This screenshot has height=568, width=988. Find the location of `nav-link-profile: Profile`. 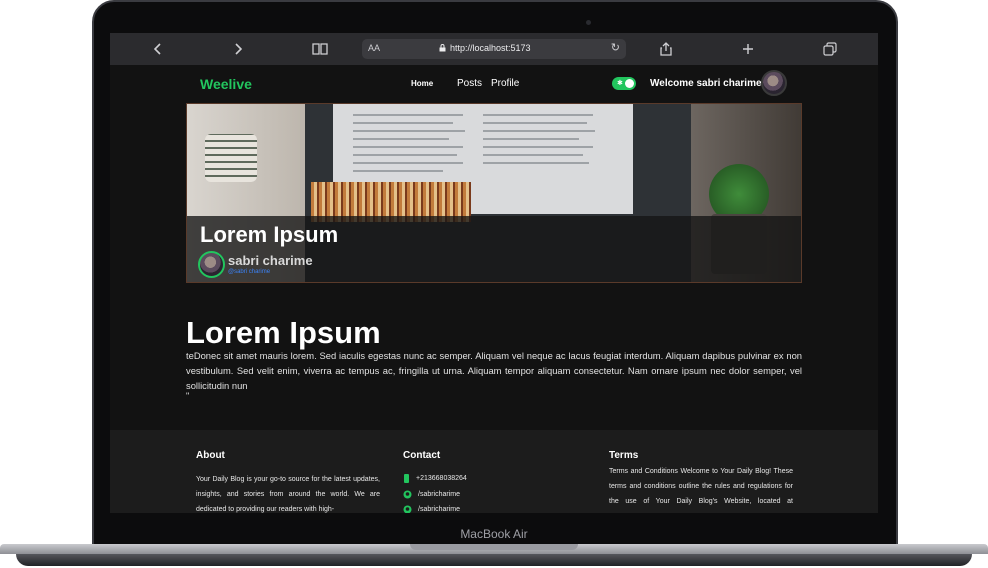

nav-link-profile: Profile is located at coordinates (505, 83).